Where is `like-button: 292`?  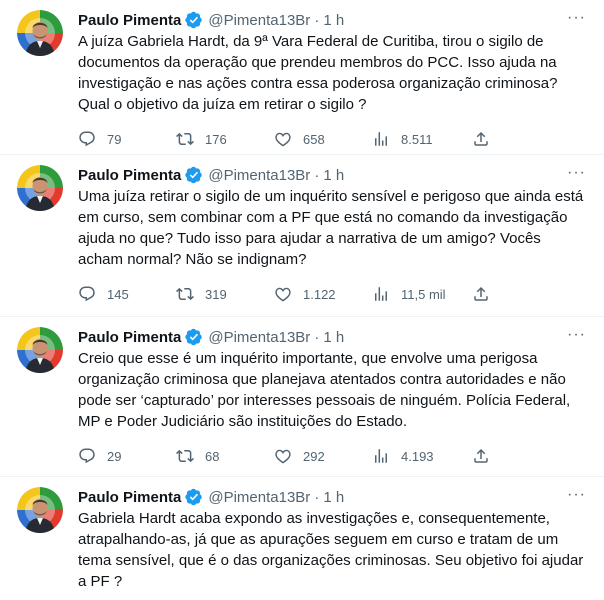
like-button: 292 is located at coordinates (323, 456).